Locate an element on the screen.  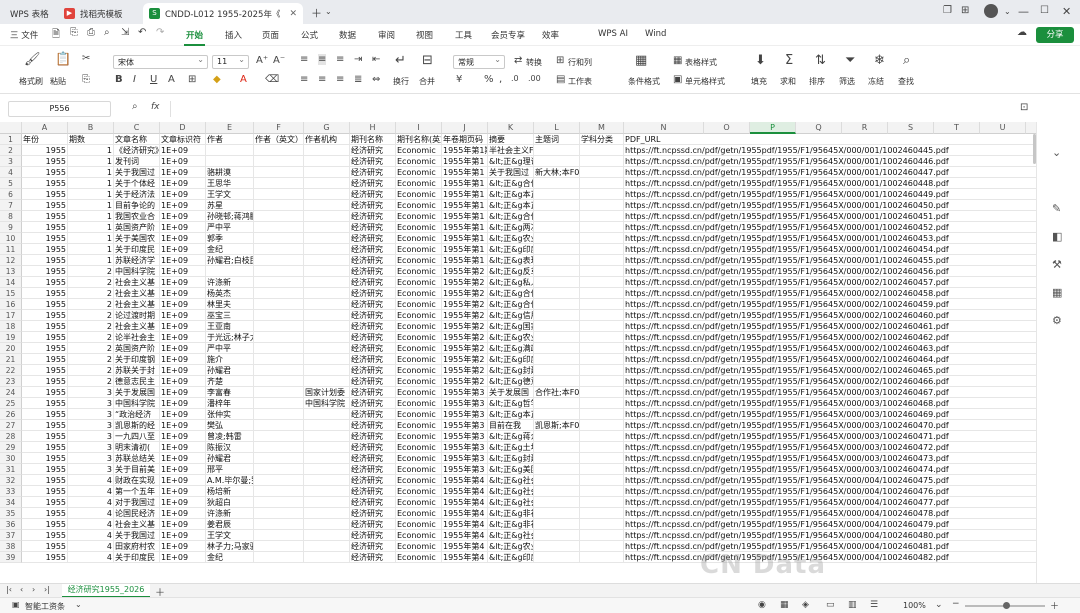
column-header-V: V is located at coordinates (1031, 128).